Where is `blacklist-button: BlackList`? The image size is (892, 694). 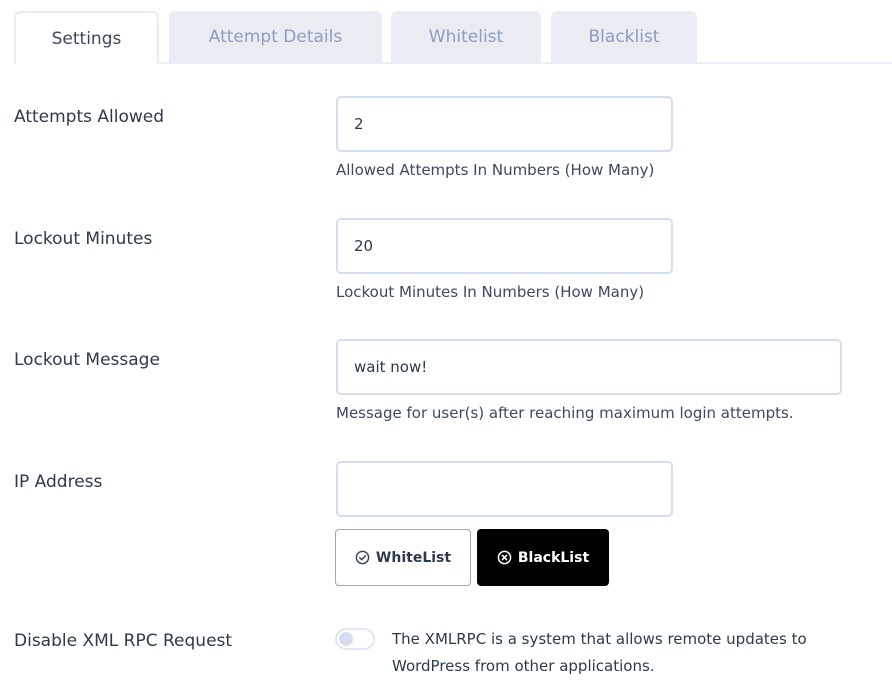 blacklist-button: BlackList is located at coordinates (543, 557).